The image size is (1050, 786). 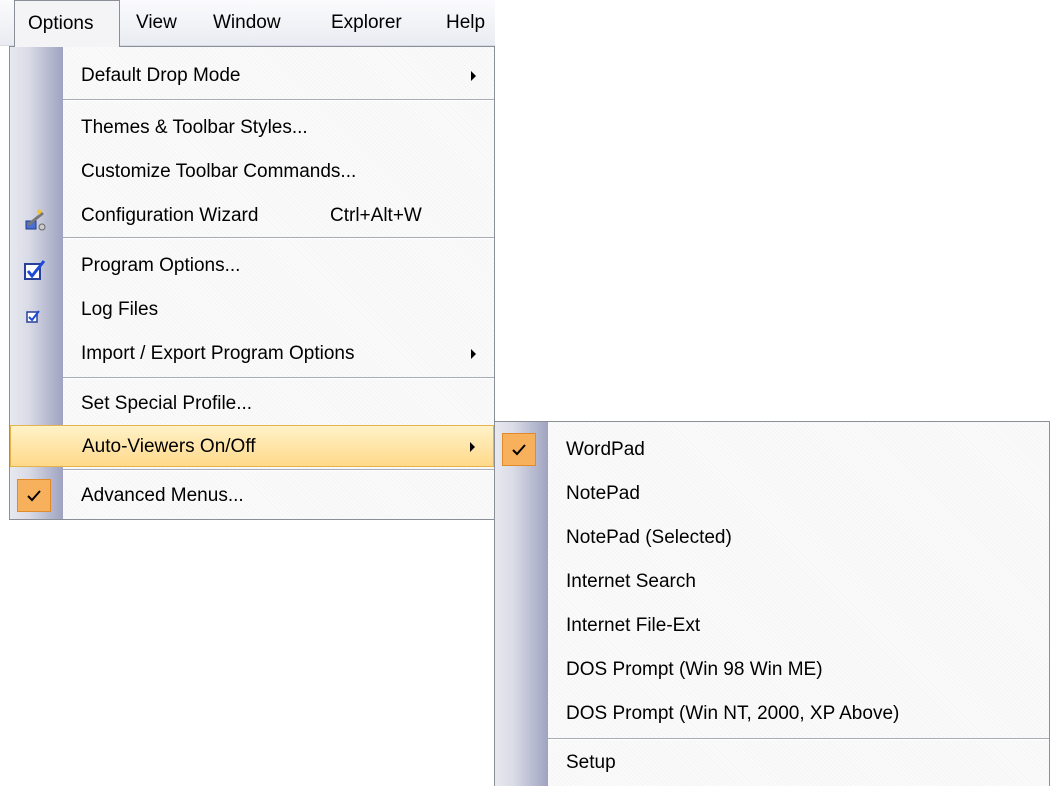 I want to click on submenu-item-notepad-selected: NotePad (Selected), so click(x=772, y=538).